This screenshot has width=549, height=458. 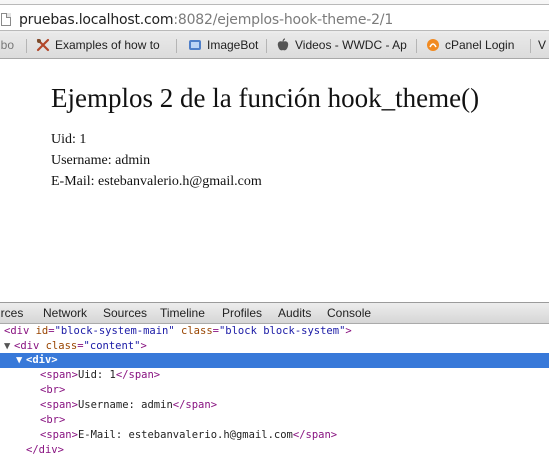 What do you see at coordinates (182, 313) in the screenshot?
I see `tab-timeline: Timeline` at bounding box center [182, 313].